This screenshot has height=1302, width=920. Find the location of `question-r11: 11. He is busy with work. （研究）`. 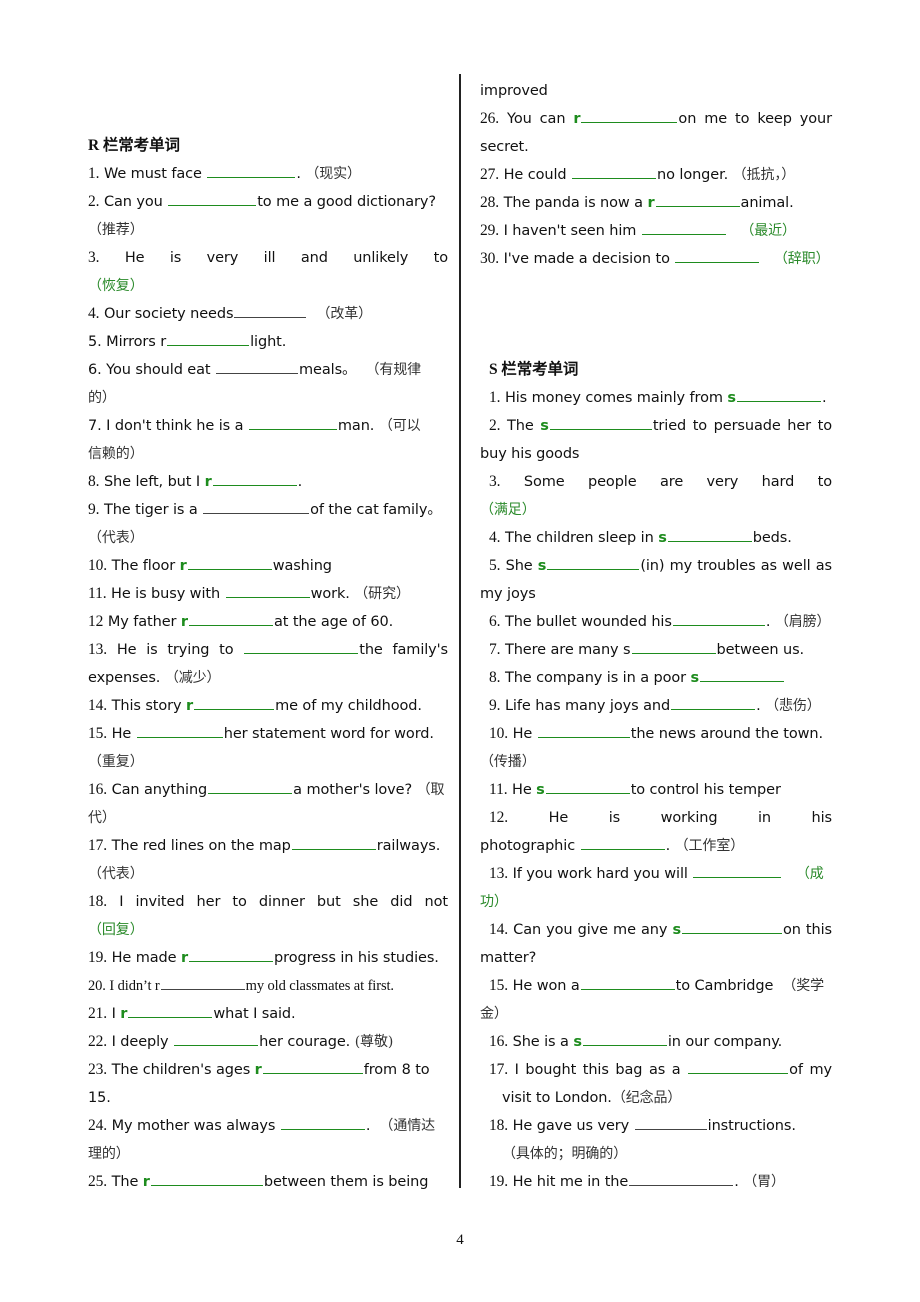

question-r11: 11. He is busy with work. （研究） is located at coordinates (268, 594).